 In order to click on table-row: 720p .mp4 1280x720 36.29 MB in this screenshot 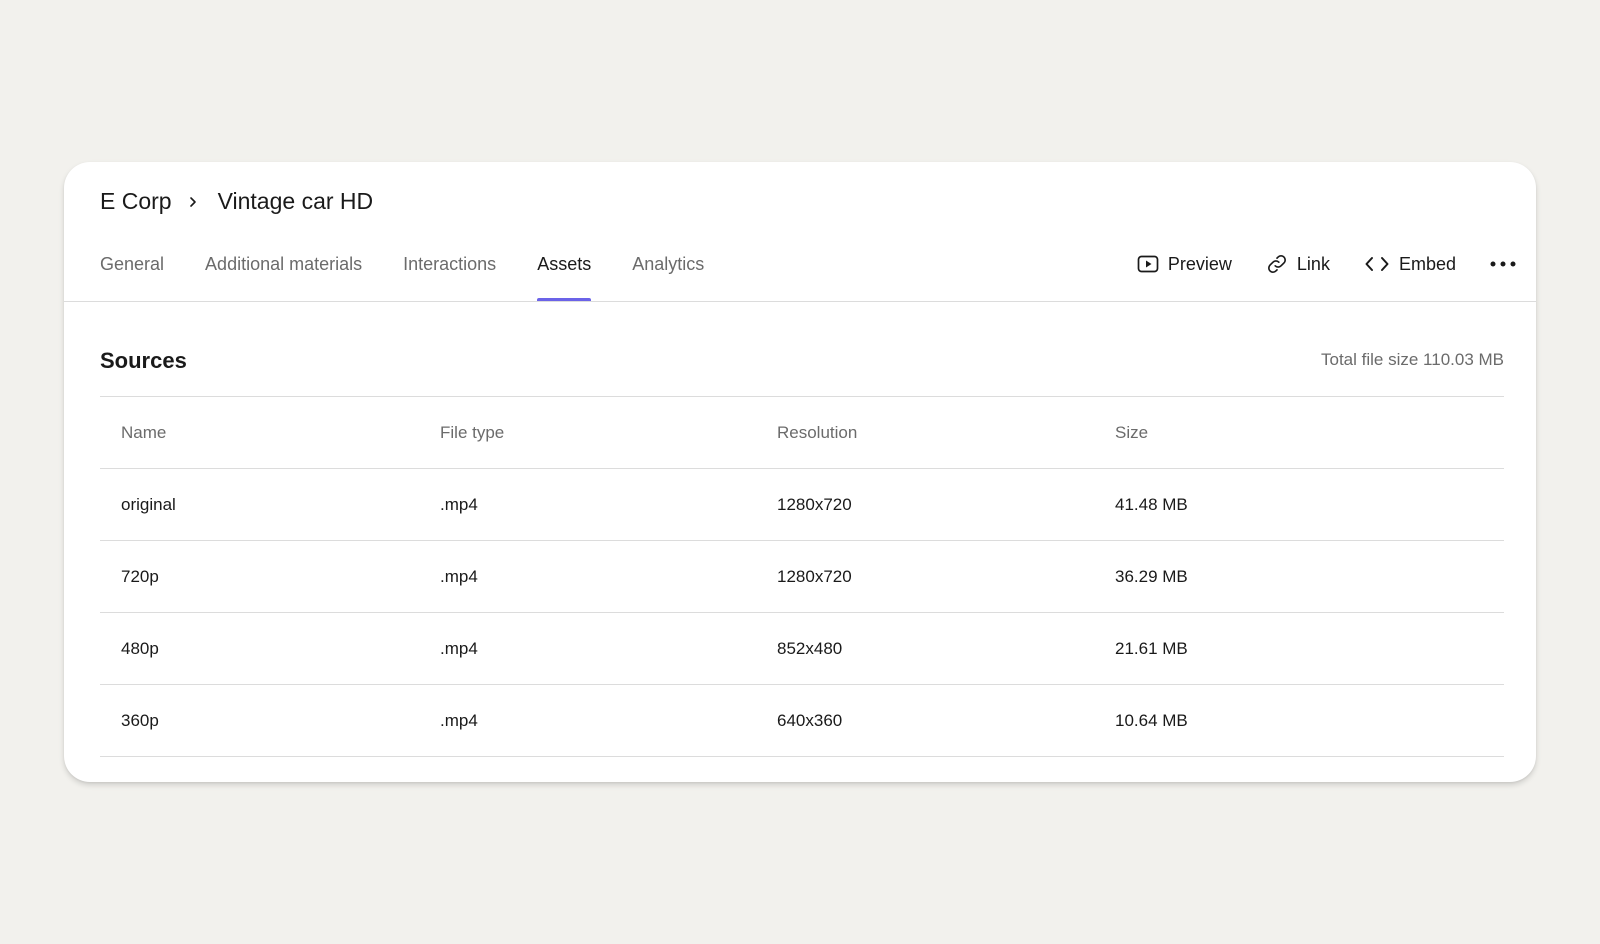, I will do `click(802, 577)`.